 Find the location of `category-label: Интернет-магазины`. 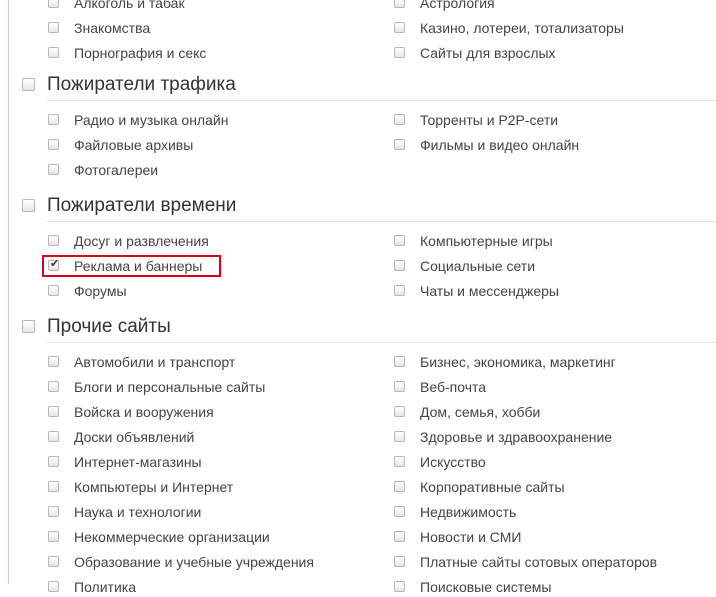

category-label: Интернет-магазины is located at coordinates (138, 462).